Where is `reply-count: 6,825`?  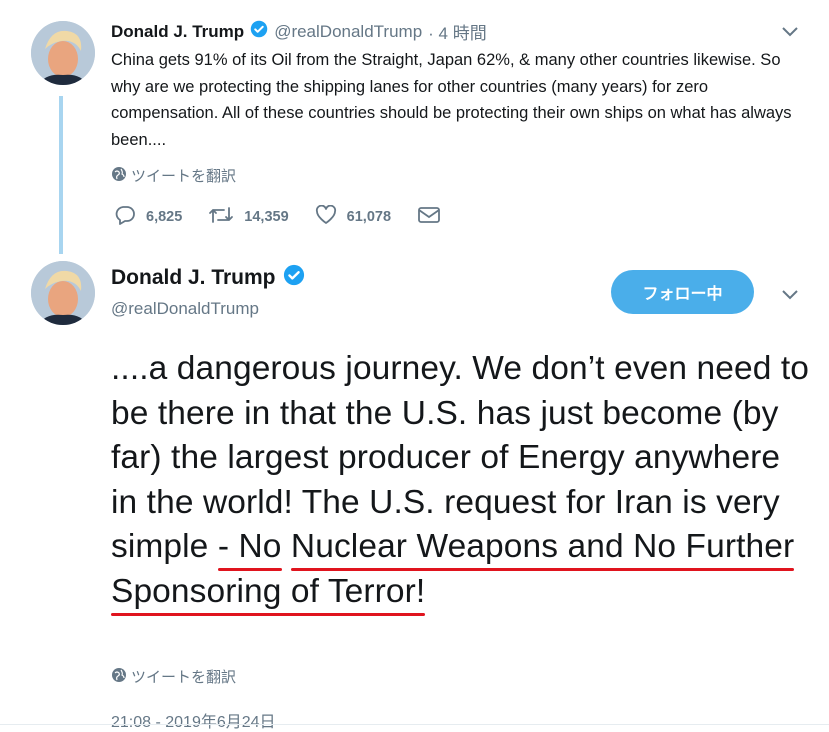
reply-count: 6,825 is located at coordinates (164, 217).